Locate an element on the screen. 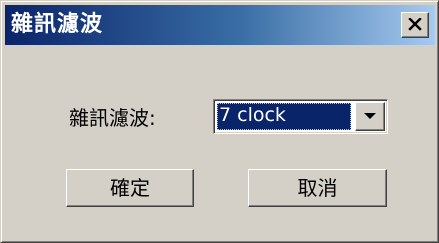 Image resolution: width=439 pixels, height=243 pixels. window-title: 雜訊濾波 is located at coordinates (57, 24).